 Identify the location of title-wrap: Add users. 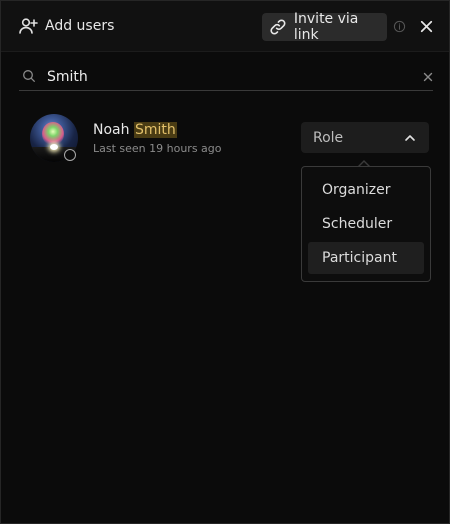
(66, 26).